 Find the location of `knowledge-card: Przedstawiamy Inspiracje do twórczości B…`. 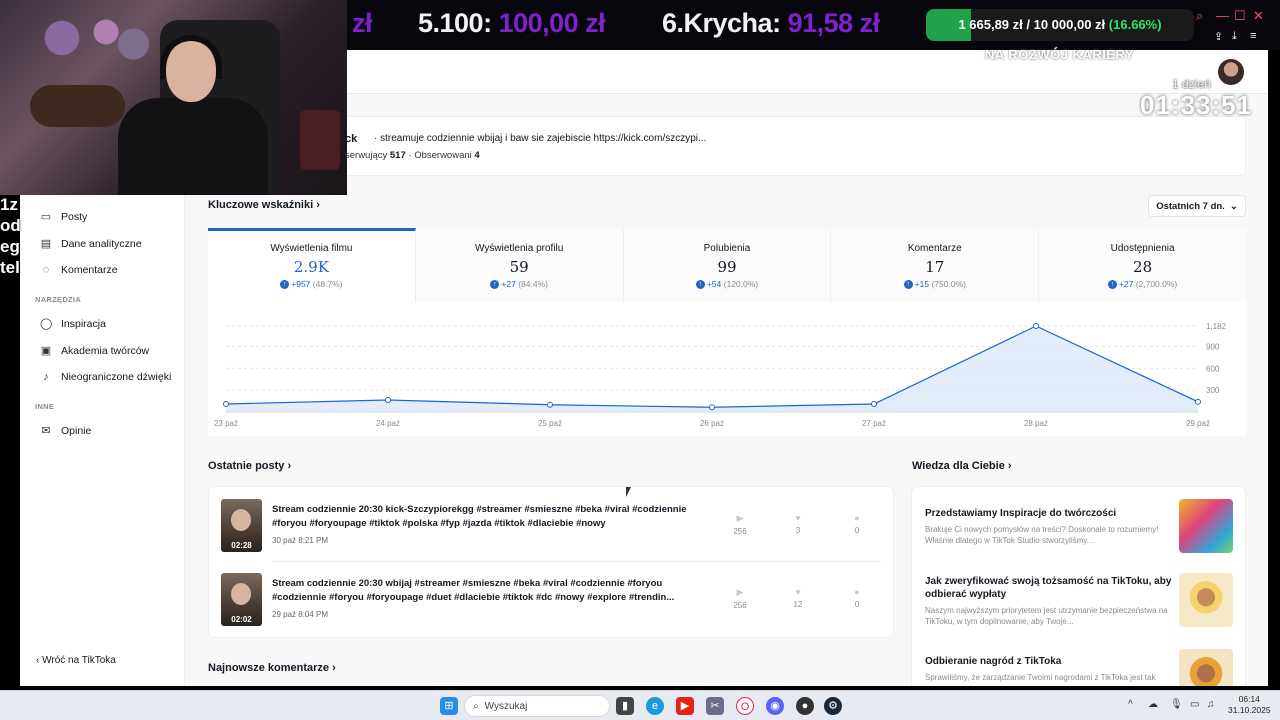

knowledge-card: Przedstawiamy Inspiracje do twórczości B… is located at coordinates (1078, 586).